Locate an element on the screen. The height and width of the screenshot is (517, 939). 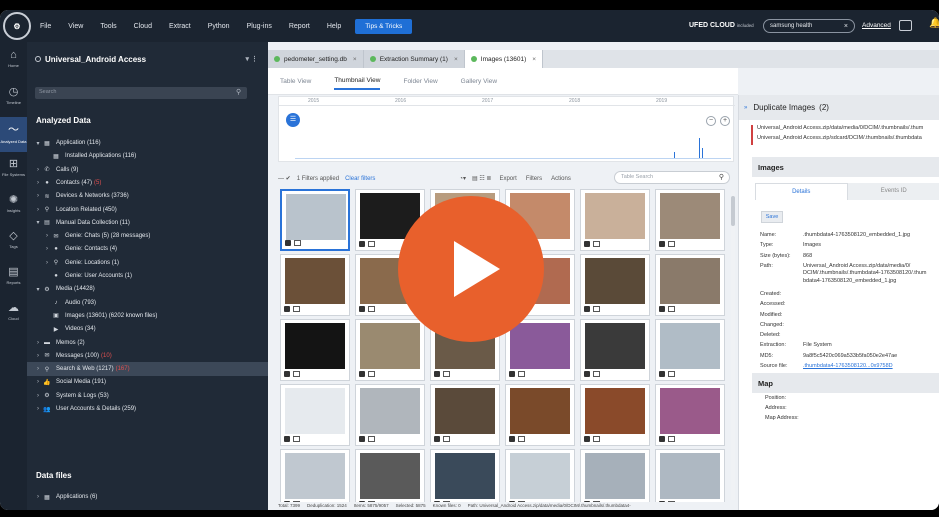
video-play-button is located at coordinates (471, 269).